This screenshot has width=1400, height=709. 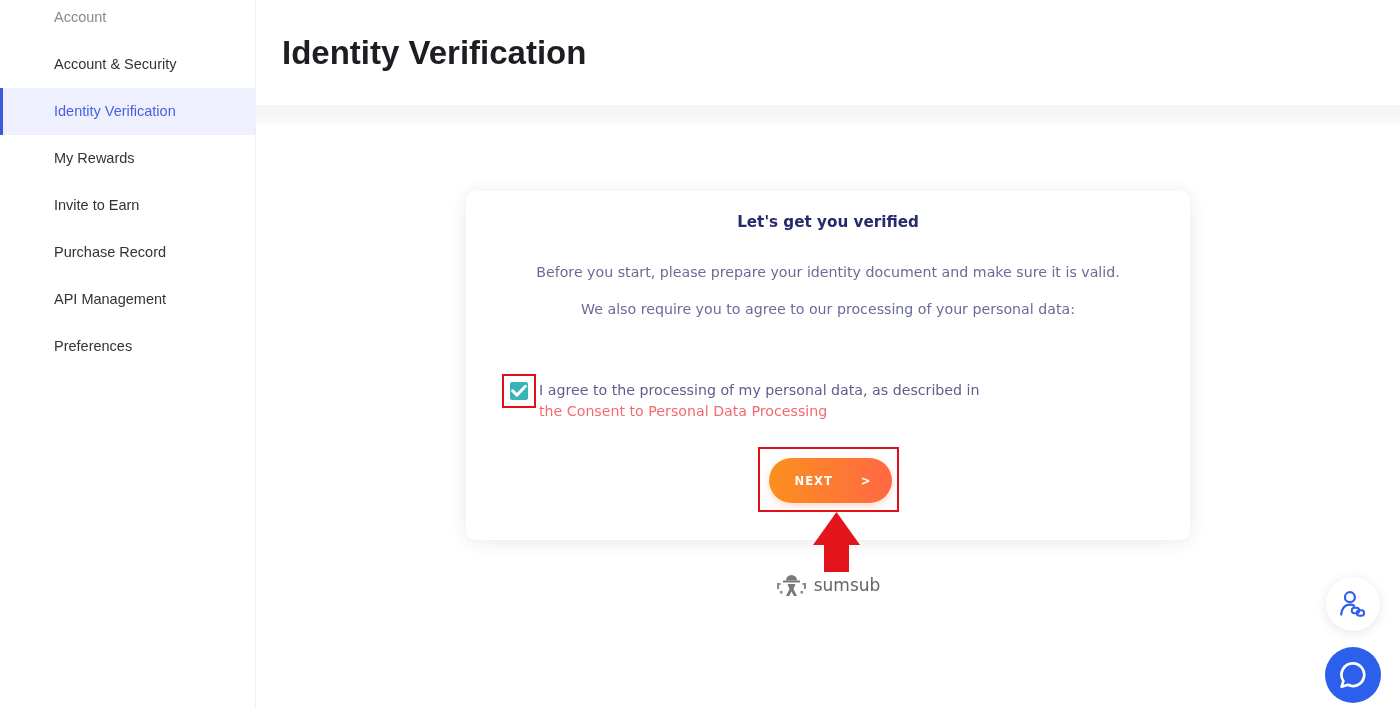 What do you see at coordinates (127, 346) in the screenshot?
I see `sidebar-item: Preferences` at bounding box center [127, 346].